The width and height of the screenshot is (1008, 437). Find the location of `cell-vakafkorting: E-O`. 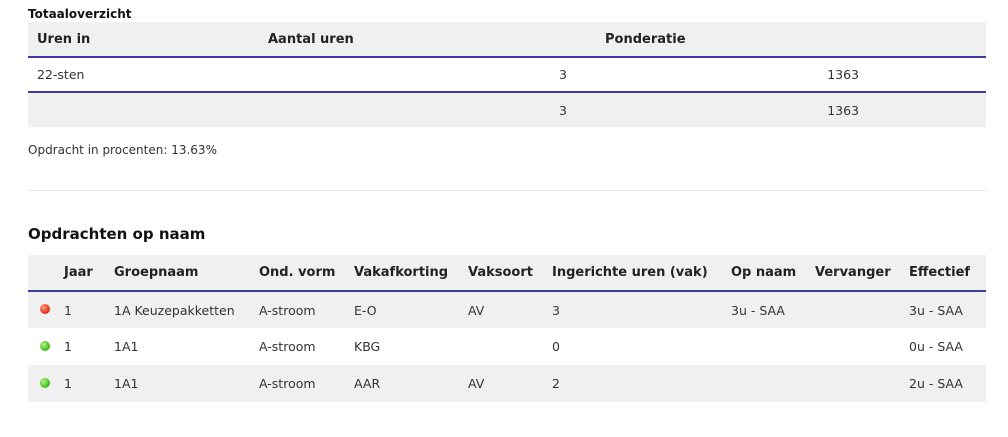

cell-vakafkorting: E-O is located at coordinates (411, 309).